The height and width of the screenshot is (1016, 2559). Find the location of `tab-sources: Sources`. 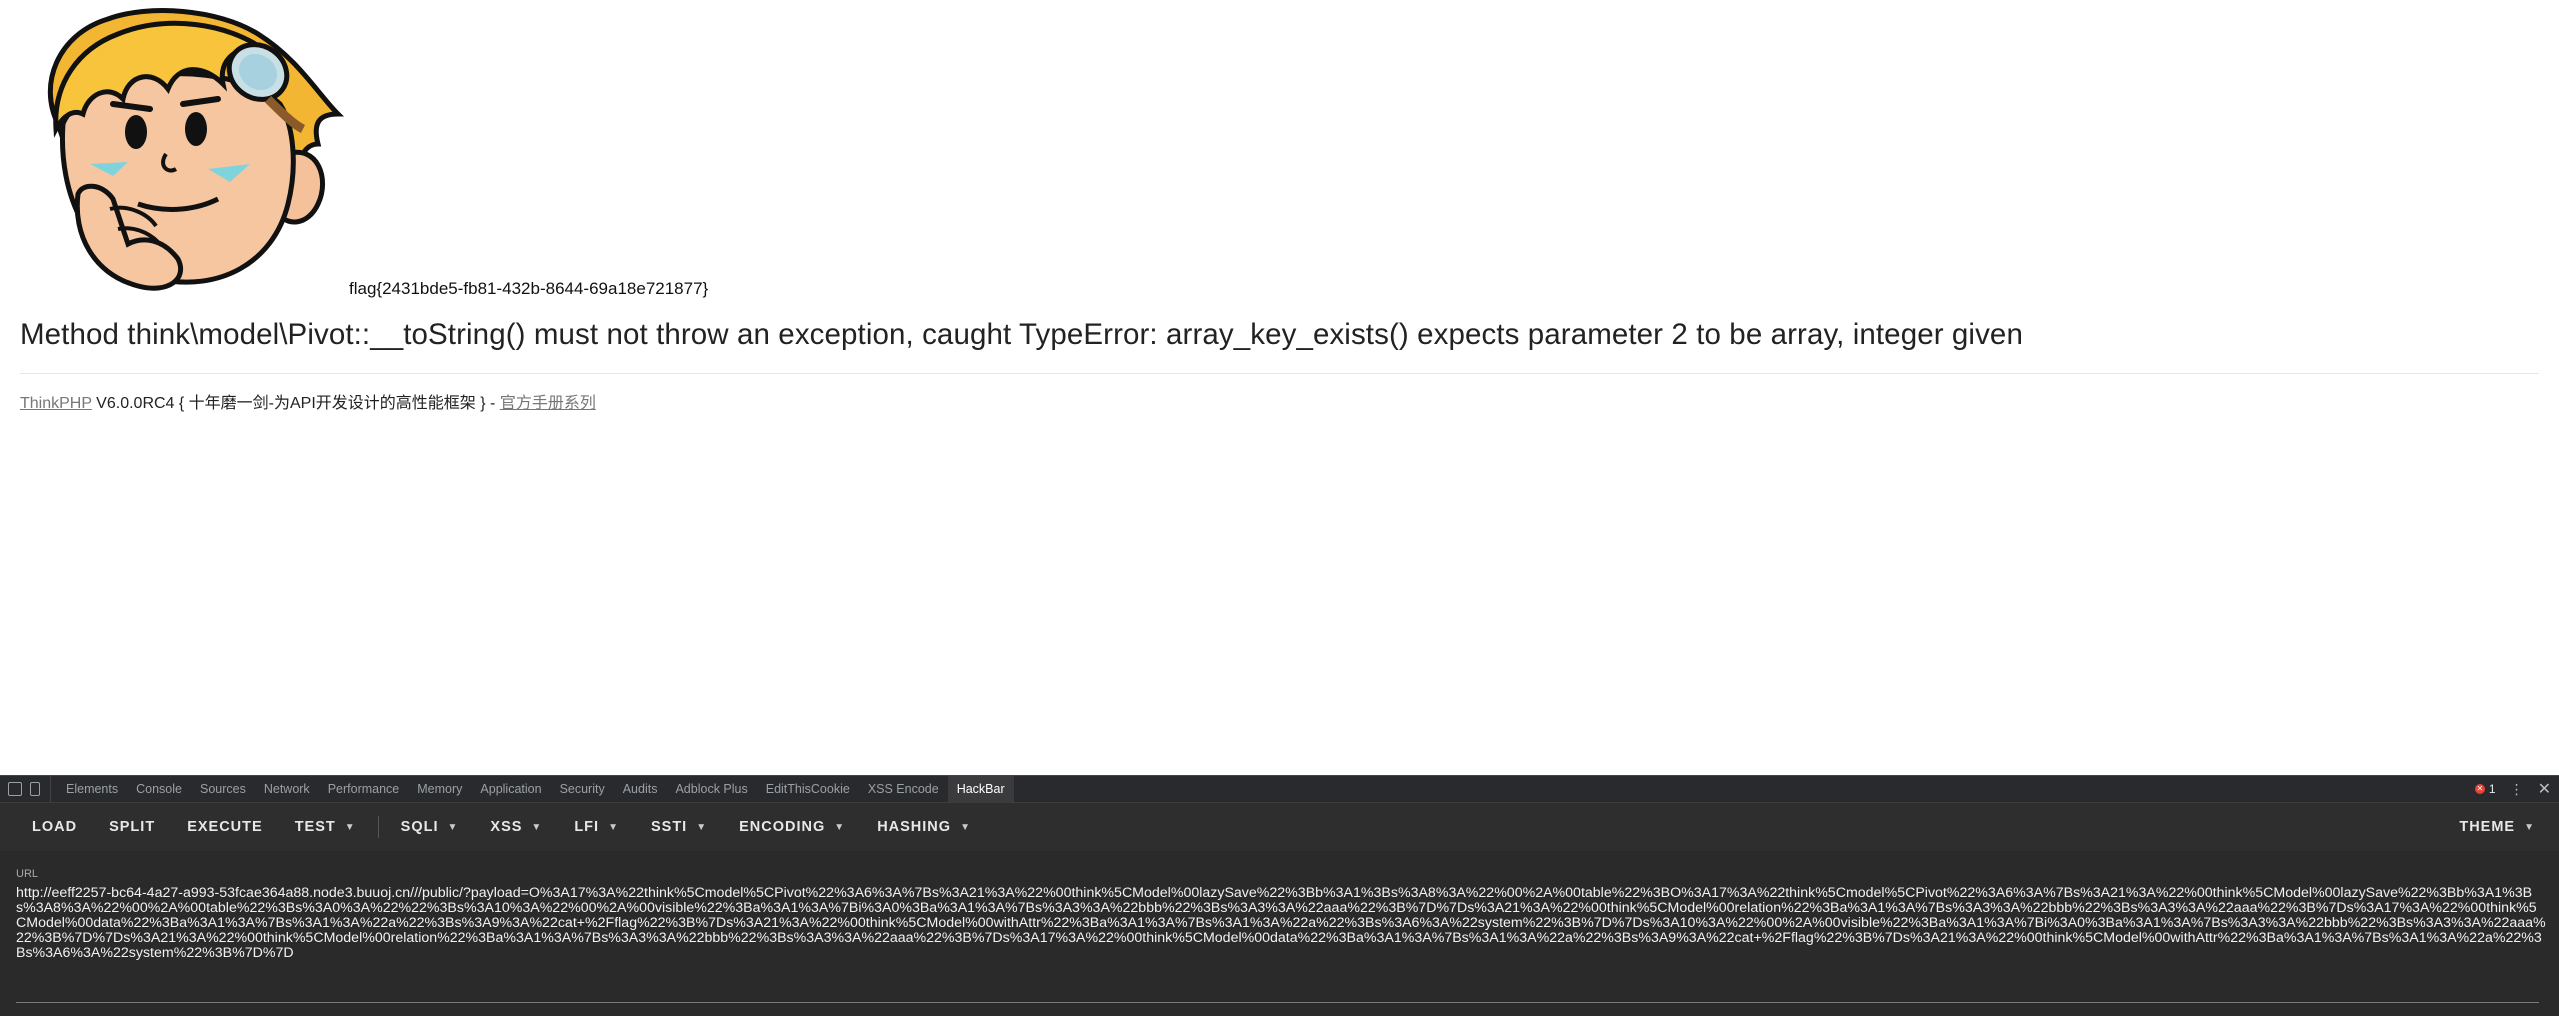

tab-sources: Sources is located at coordinates (223, 789).